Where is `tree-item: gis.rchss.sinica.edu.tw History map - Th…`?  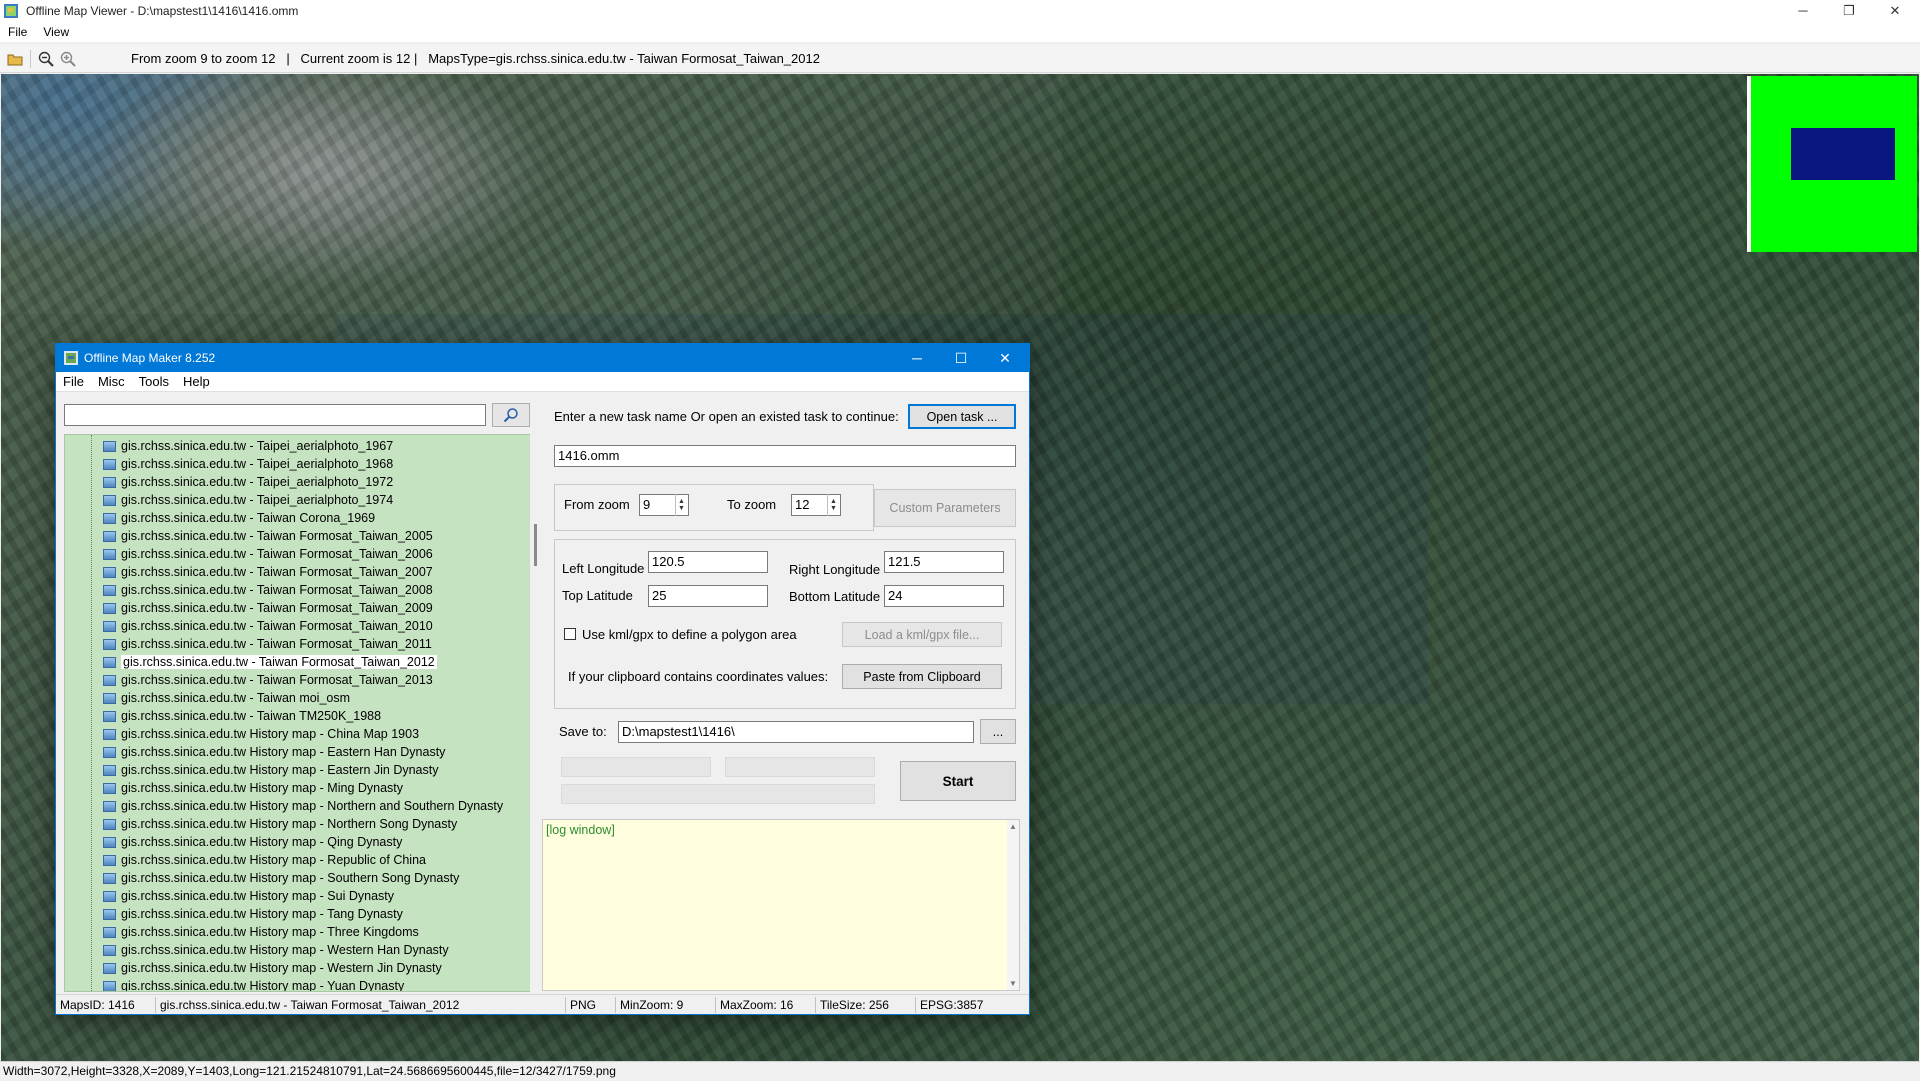
tree-item: gis.rchss.sinica.edu.tw History map - Th… is located at coordinates (261, 932).